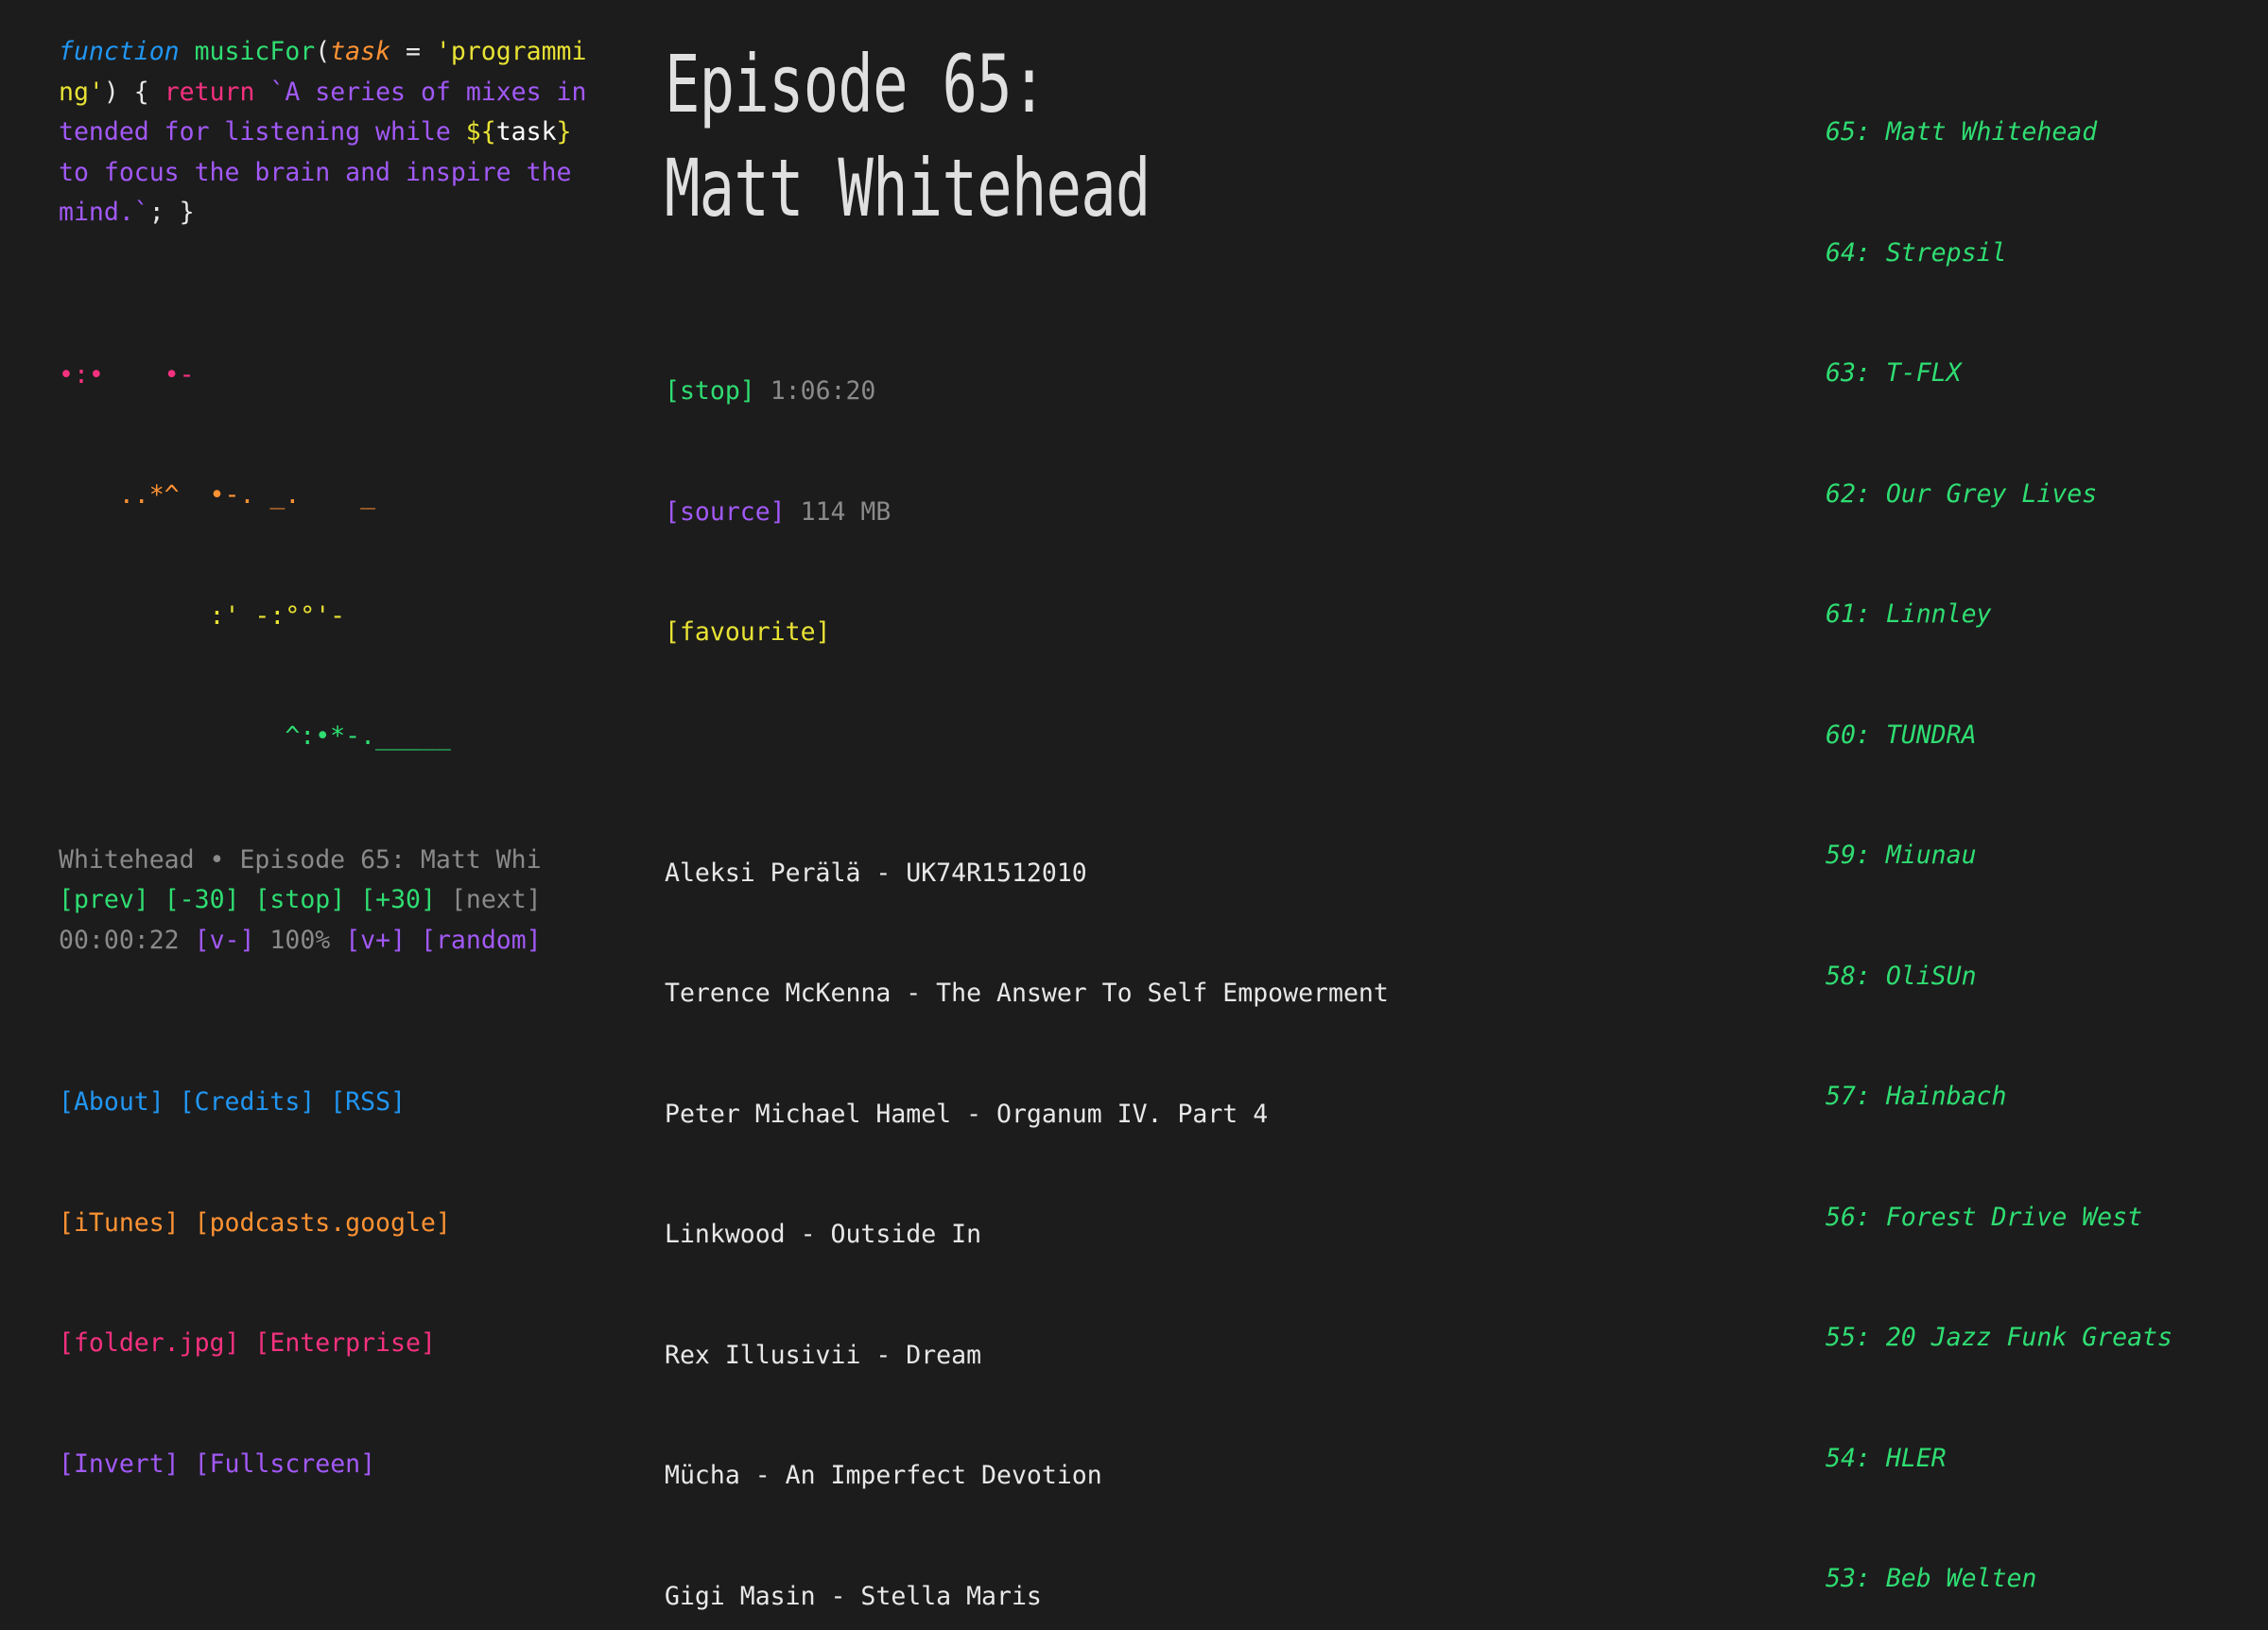  I want to click on invert-link: [Invert], so click(120, 1464).